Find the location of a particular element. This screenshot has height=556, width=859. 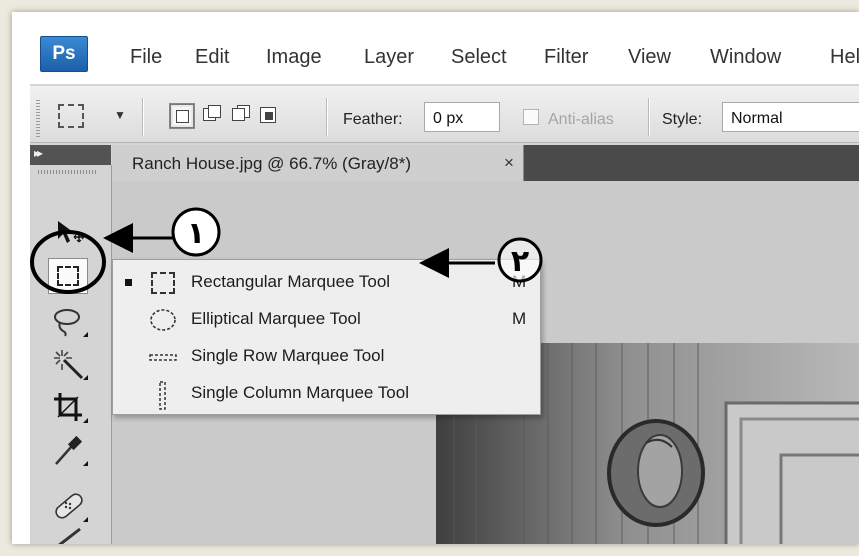

rectangular-marquee-icon is located at coordinates (163, 283).